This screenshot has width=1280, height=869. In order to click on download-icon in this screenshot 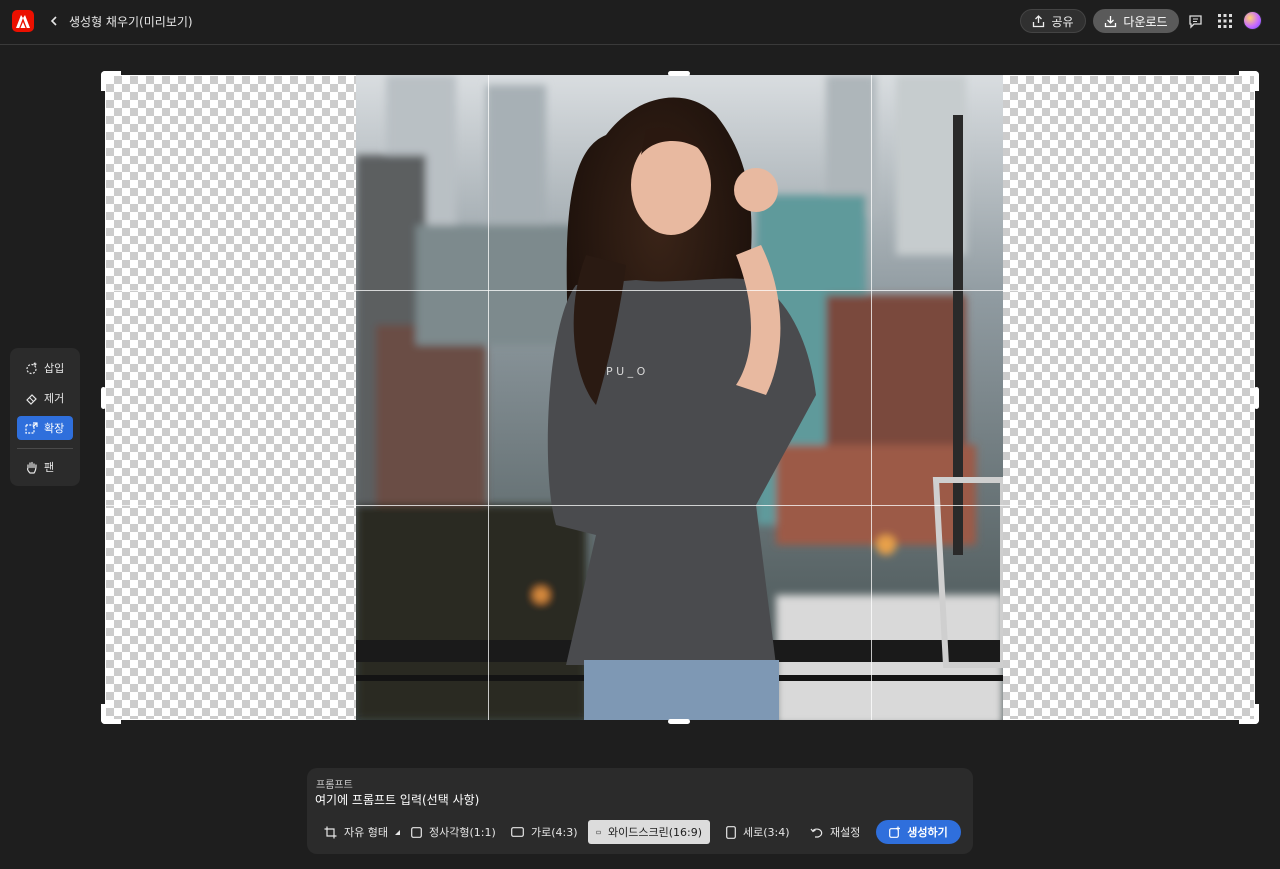, I will do `click(1111, 21)`.